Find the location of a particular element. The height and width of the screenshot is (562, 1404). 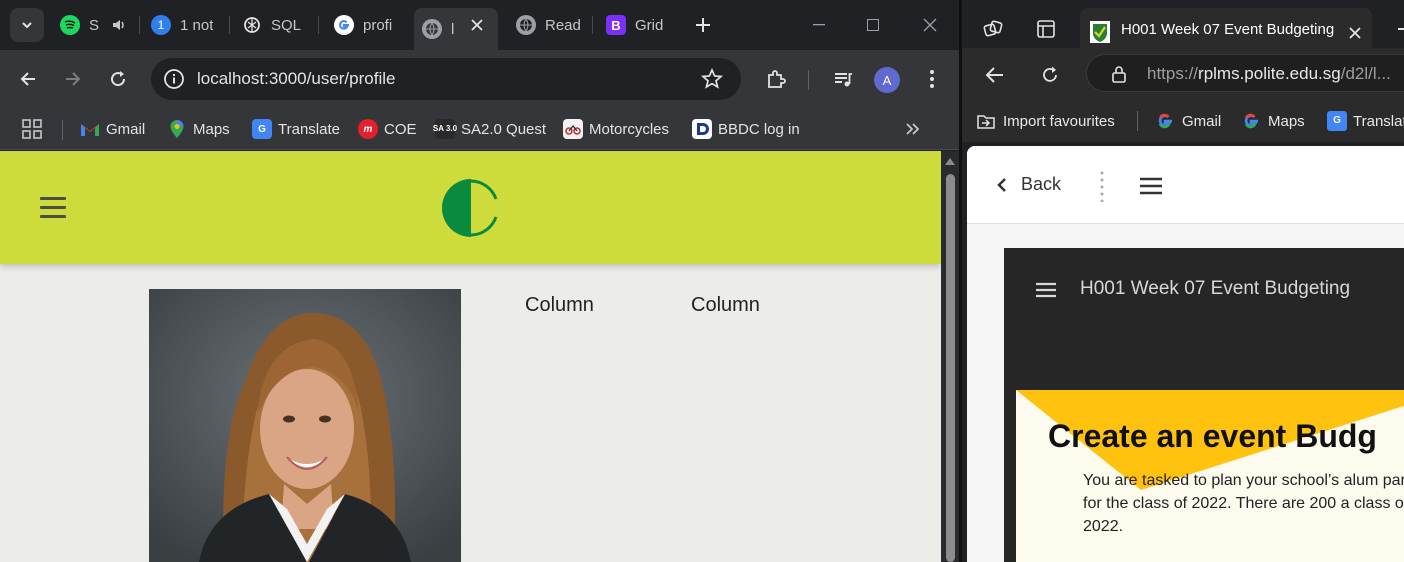

queue-music-icon is located at coordinates (843, 80).